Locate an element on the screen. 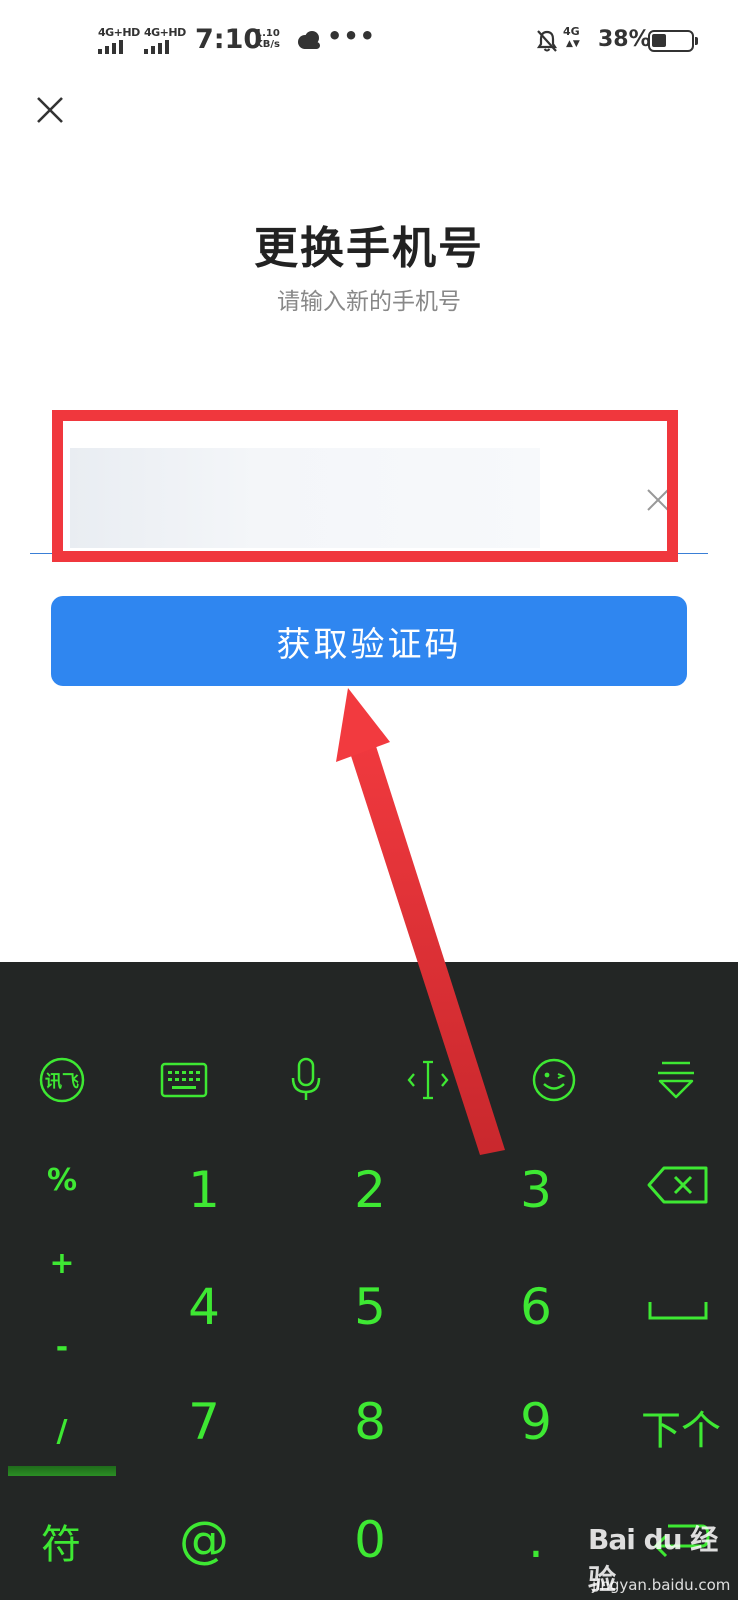 Image resolution: width=738 pixels, height=1600 pixels. mobile-data-label: 4G is located at coordinates (571, 31).